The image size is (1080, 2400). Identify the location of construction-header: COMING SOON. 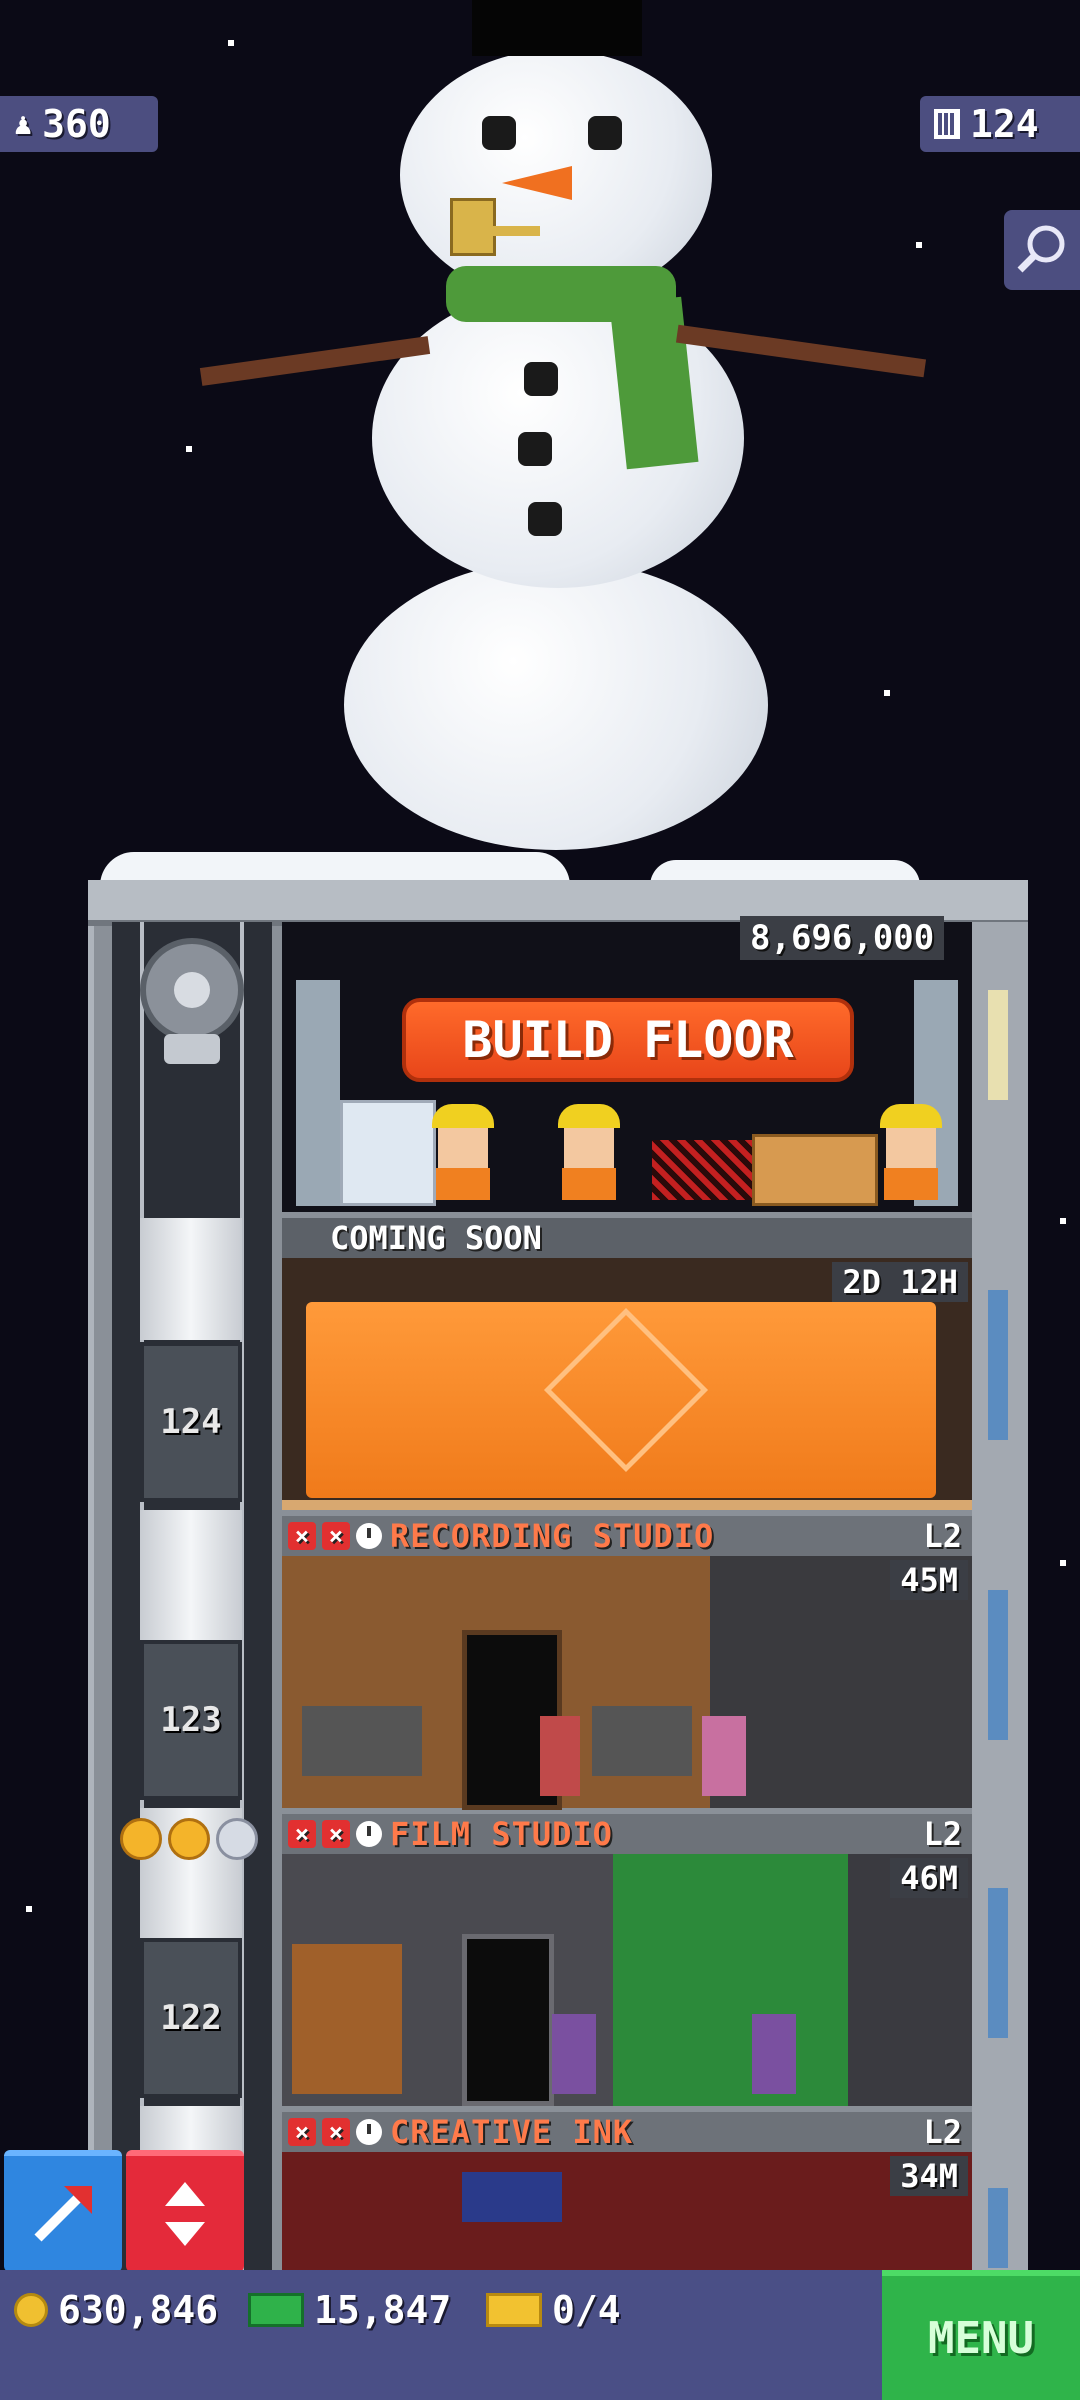
(627, 1238).